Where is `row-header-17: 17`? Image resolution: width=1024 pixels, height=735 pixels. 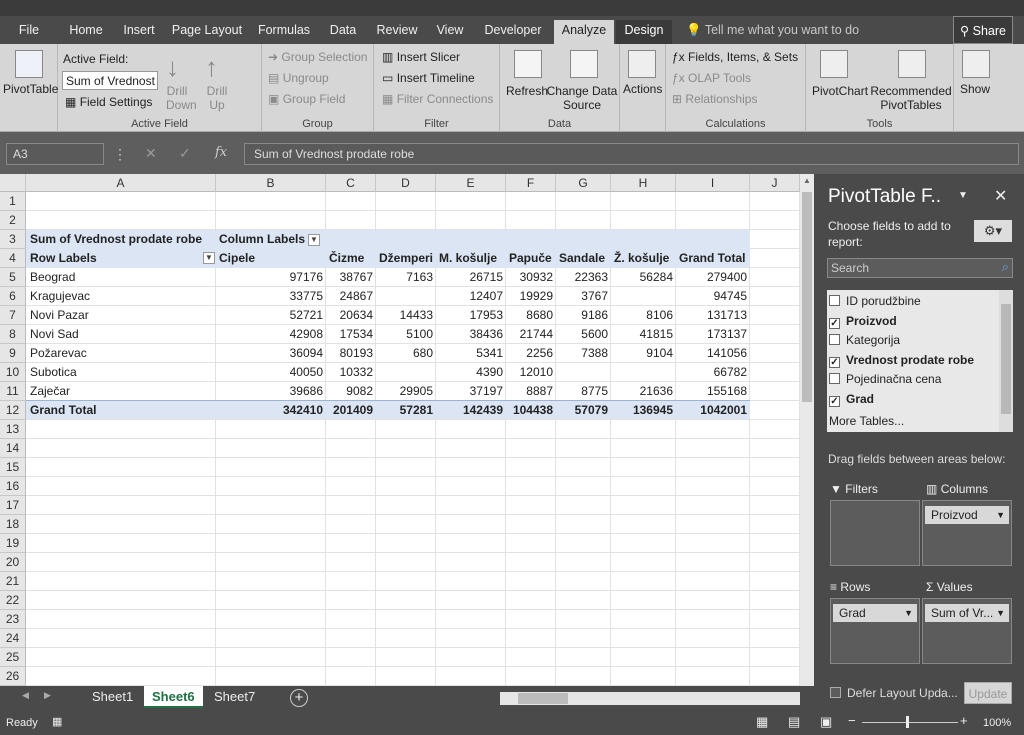
row-header-17: 17 is located at coordinates (13, 505).